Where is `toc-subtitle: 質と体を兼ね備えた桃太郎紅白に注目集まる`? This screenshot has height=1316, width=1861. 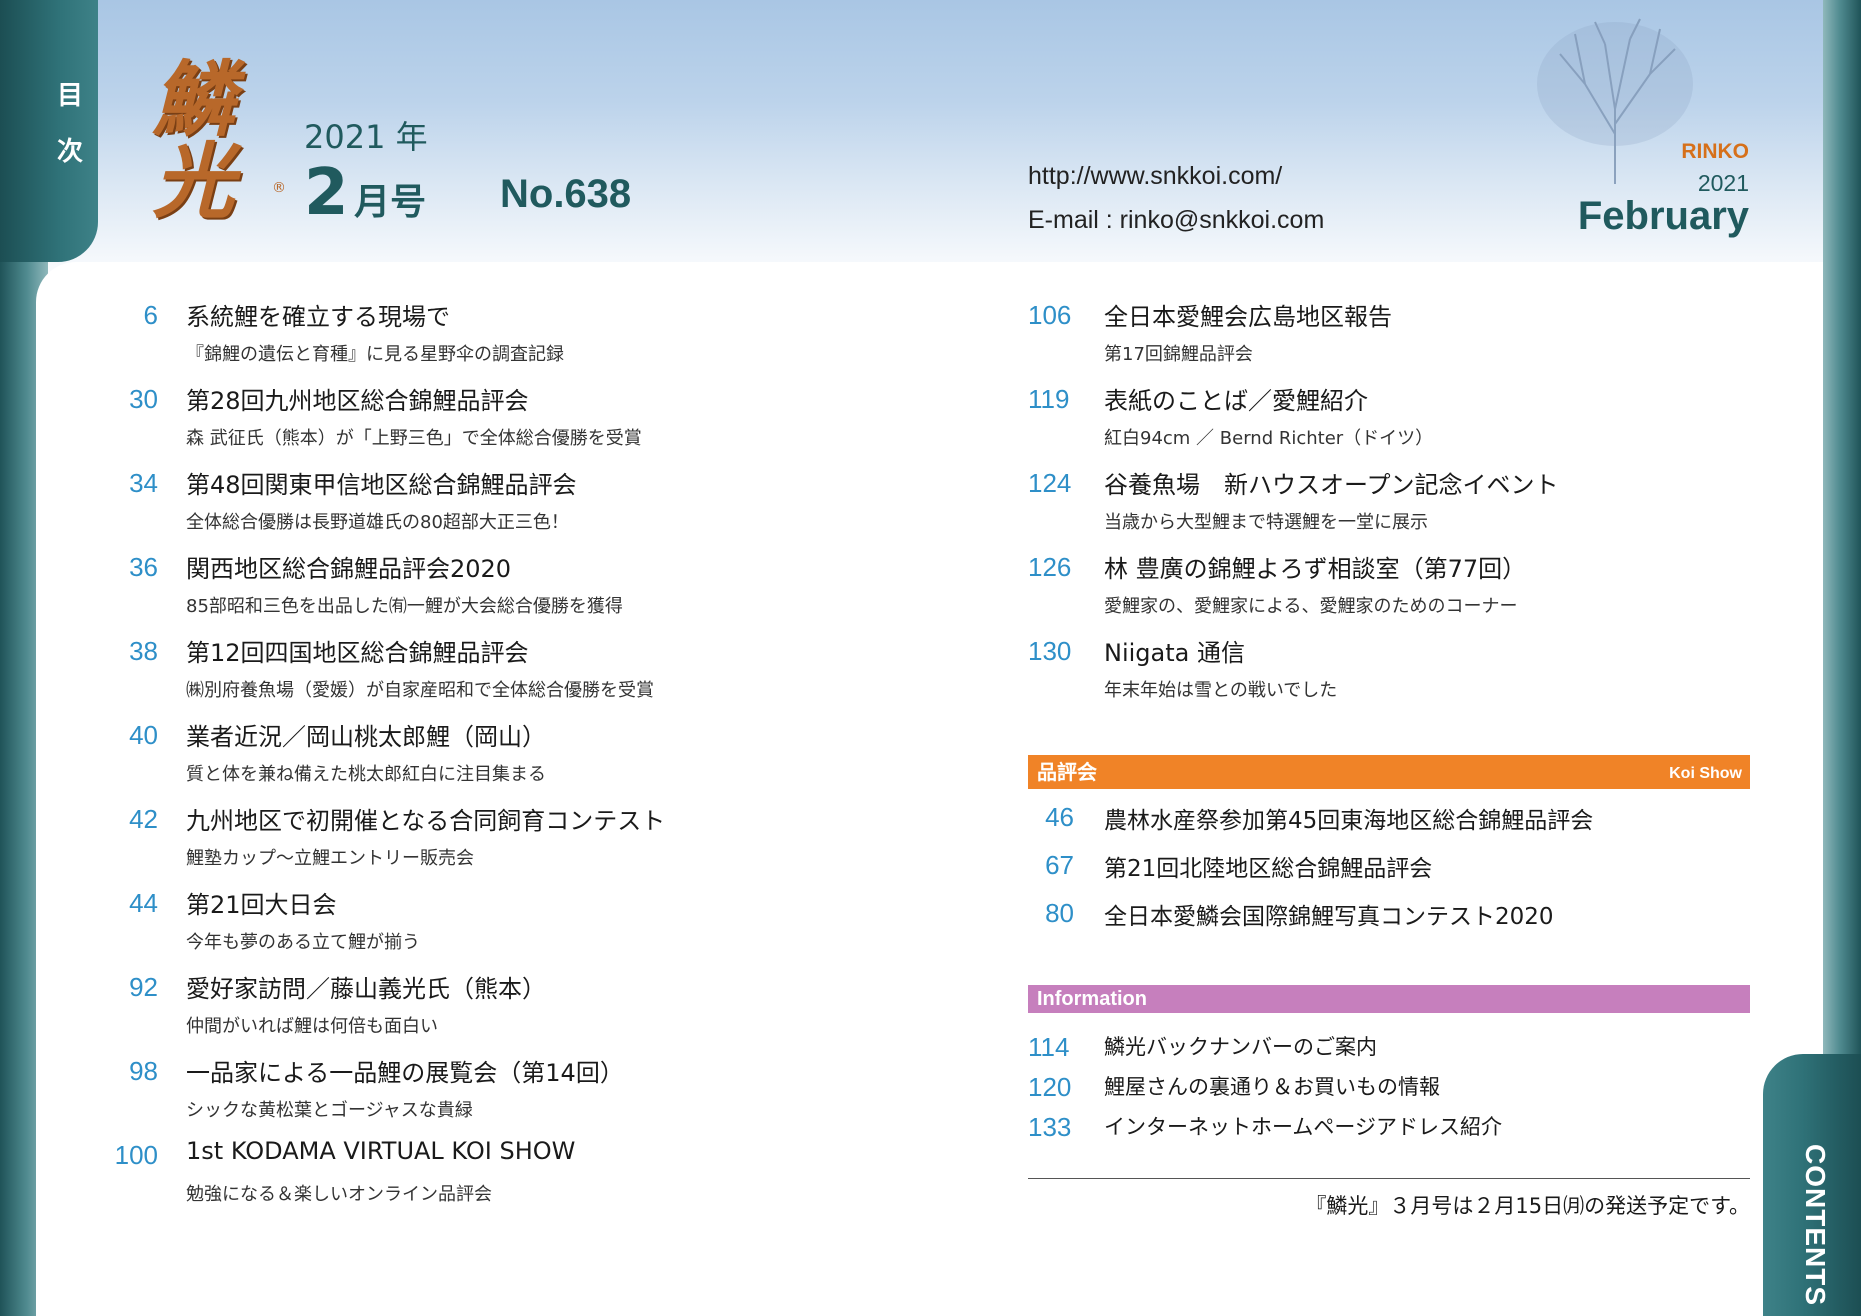
toc-subtitle: 質と体を兼ね備えた桃太郎紅白に注目集まる is located at coordinates (366, 774).